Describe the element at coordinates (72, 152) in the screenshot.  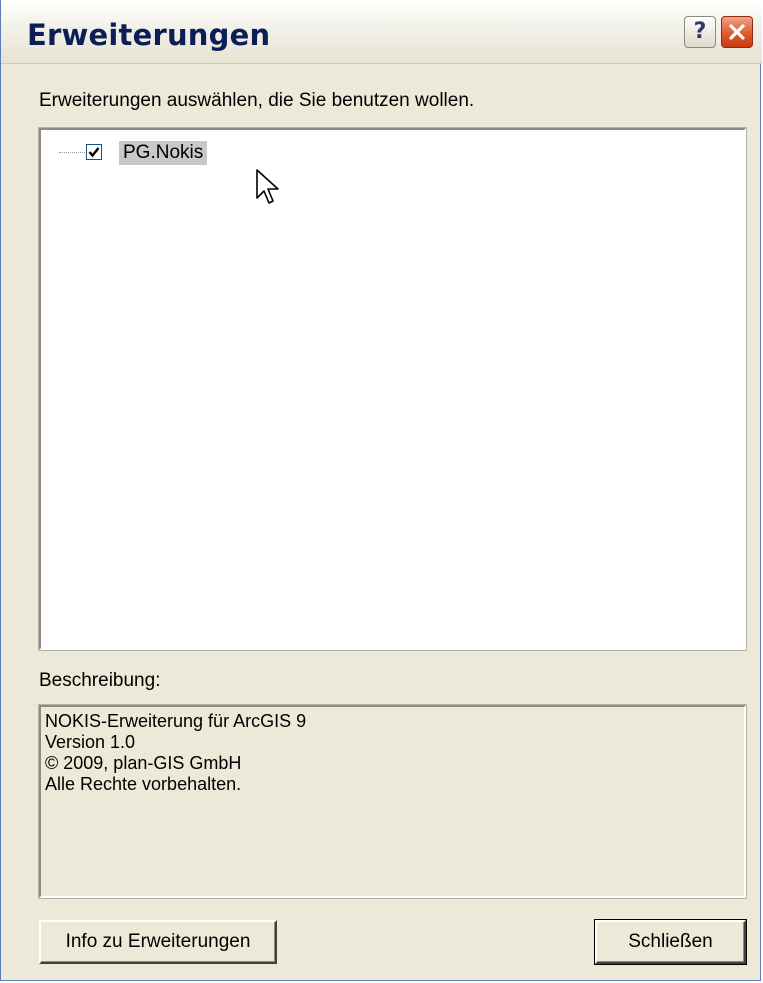
I see `tree-connector-line` at that location.